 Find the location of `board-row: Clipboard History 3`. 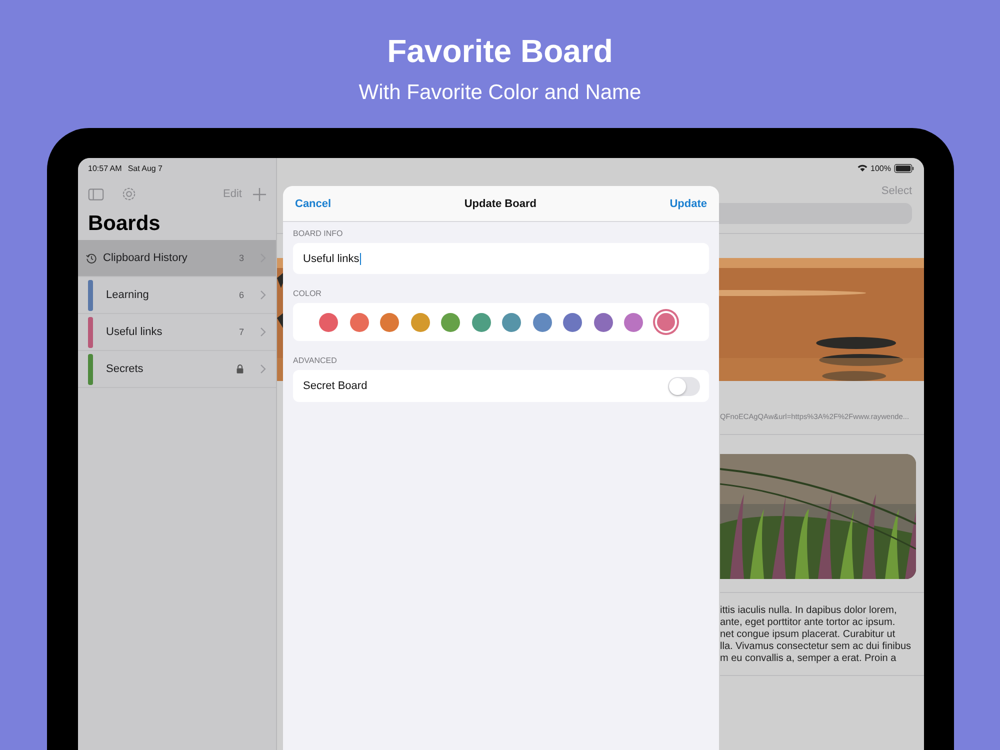

board-row: Clipboard History 3 is located at coordinates (177, 258).